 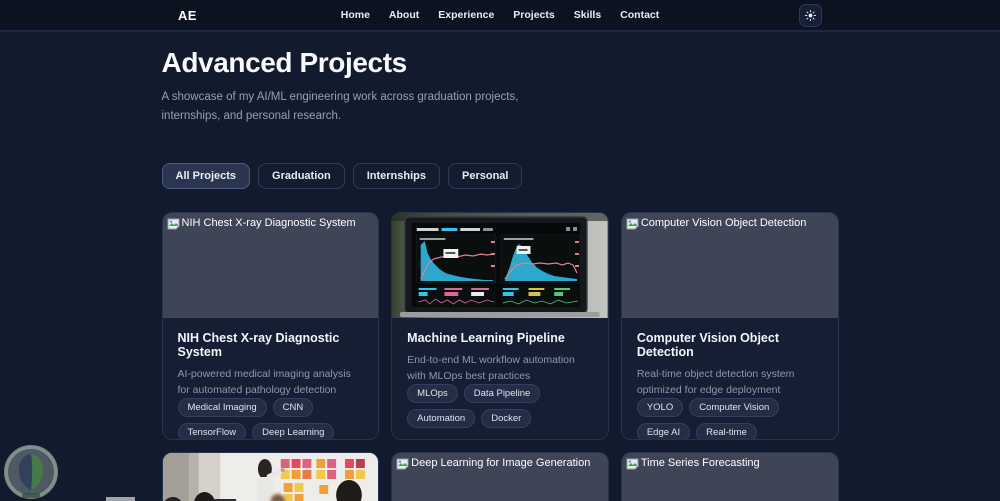 What do you see at coordinates (660, 408) in the screenshot?
I see `tag: YOLO` at bounding box center [660, 408].